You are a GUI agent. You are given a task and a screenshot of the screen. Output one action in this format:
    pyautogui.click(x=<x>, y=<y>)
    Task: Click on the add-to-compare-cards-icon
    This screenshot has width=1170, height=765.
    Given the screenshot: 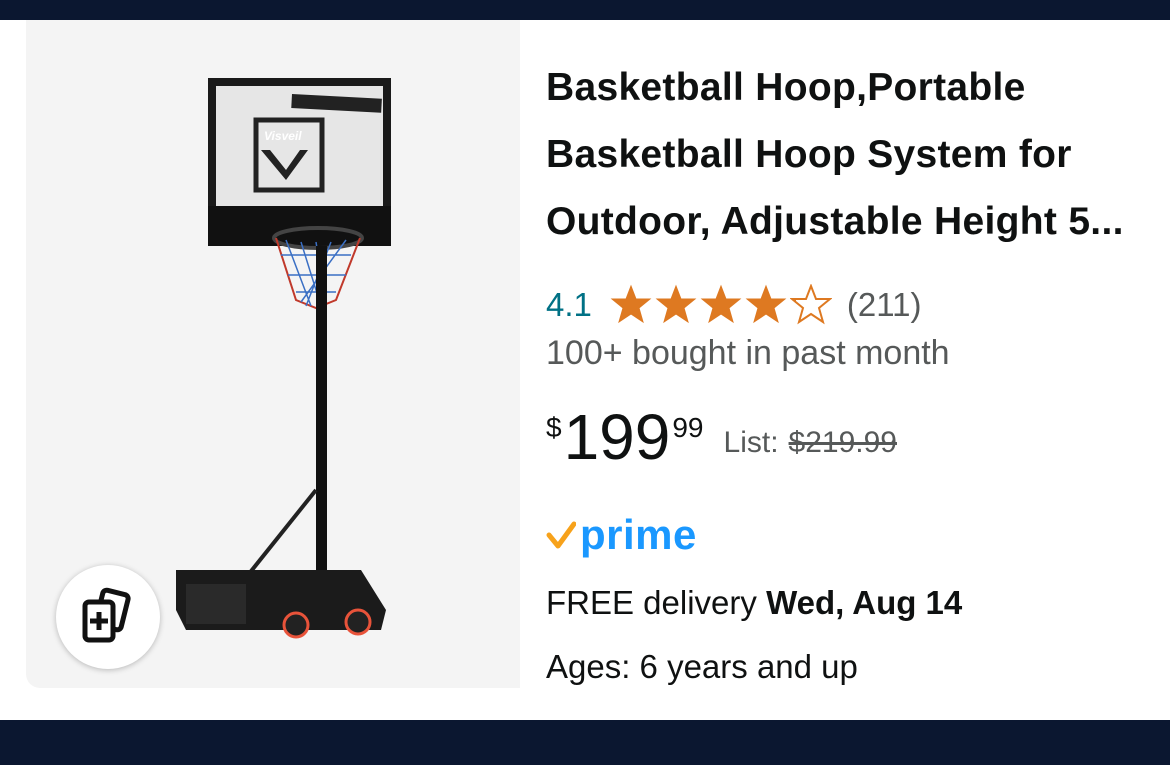 What is the action you would take?
    pyautogui.click(x=106, y=615)
    